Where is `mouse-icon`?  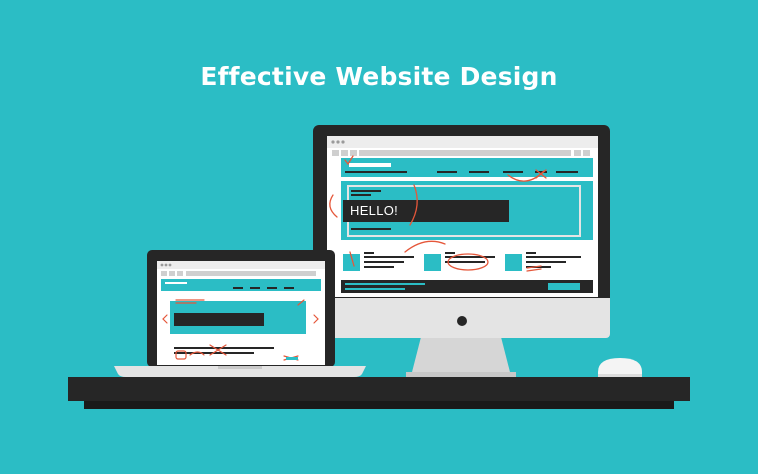
mouse-icon is located at coordinates (620, 367).